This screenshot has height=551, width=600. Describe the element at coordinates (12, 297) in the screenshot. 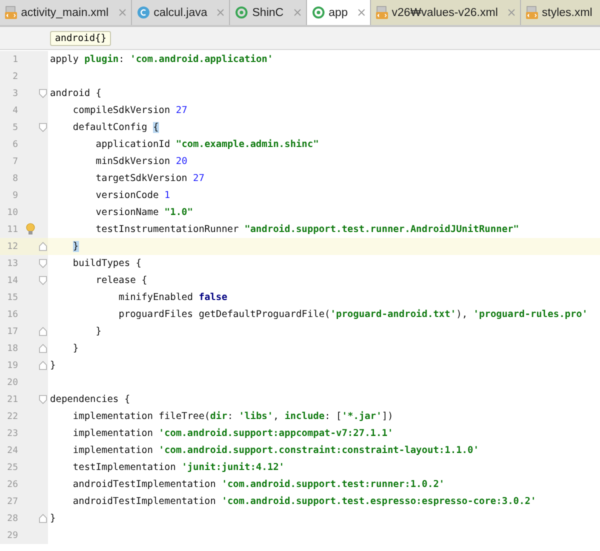

I see `line-number: 15` at that location.